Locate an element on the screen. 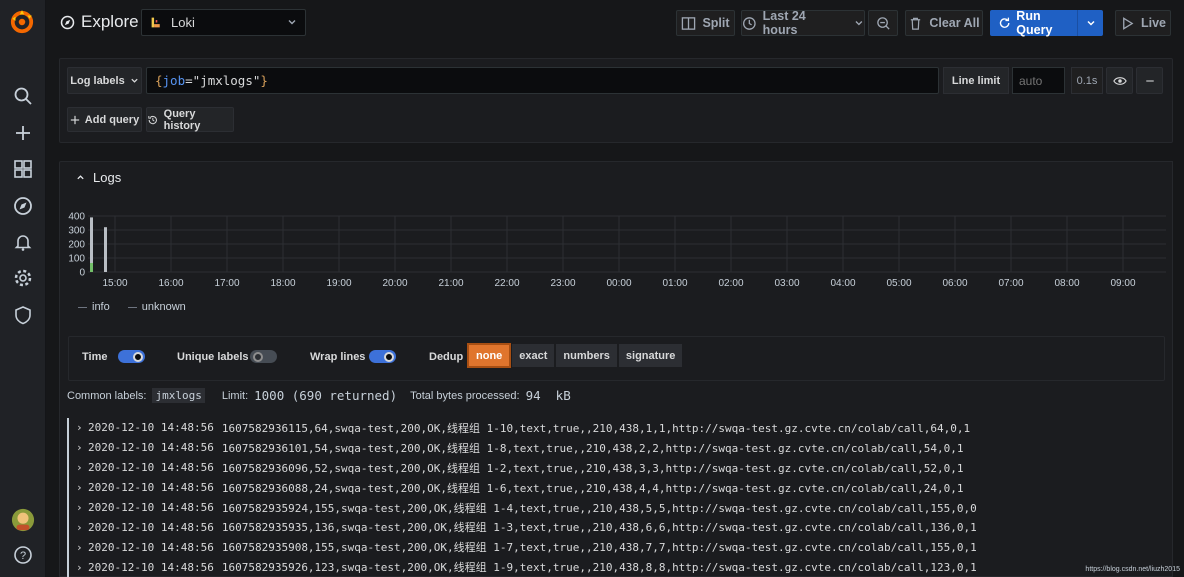  x-tick-label: 08:00 is located at coordinates (1066, 283).